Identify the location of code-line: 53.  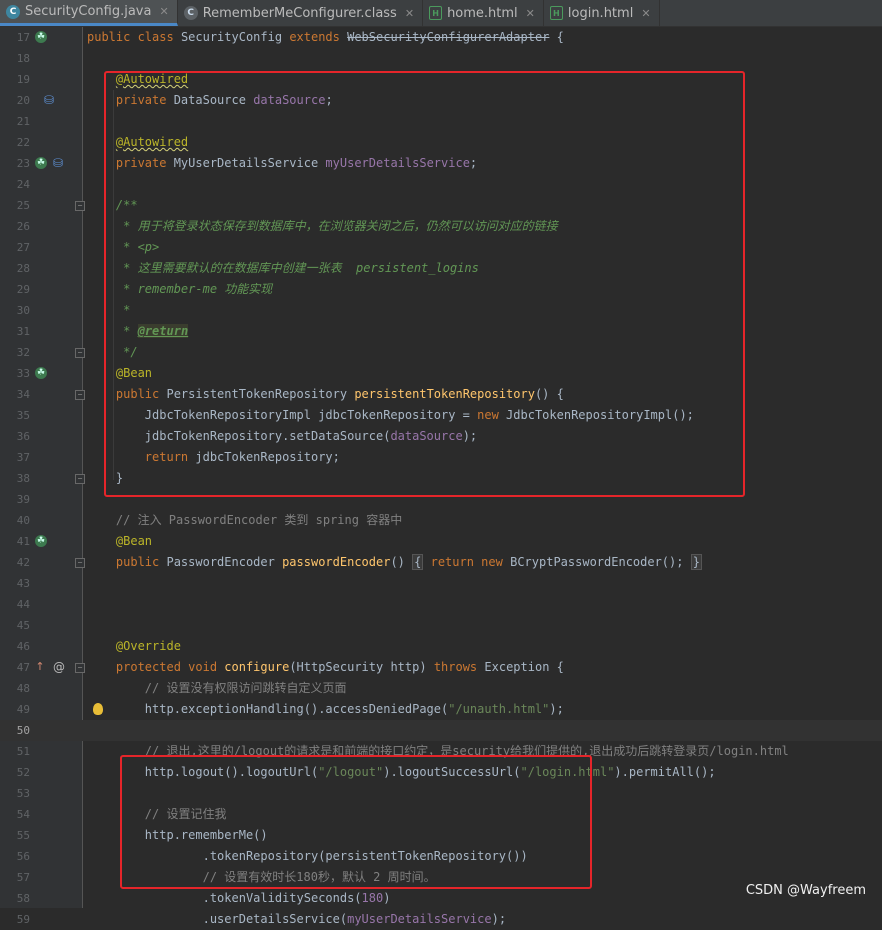
(441, 793).